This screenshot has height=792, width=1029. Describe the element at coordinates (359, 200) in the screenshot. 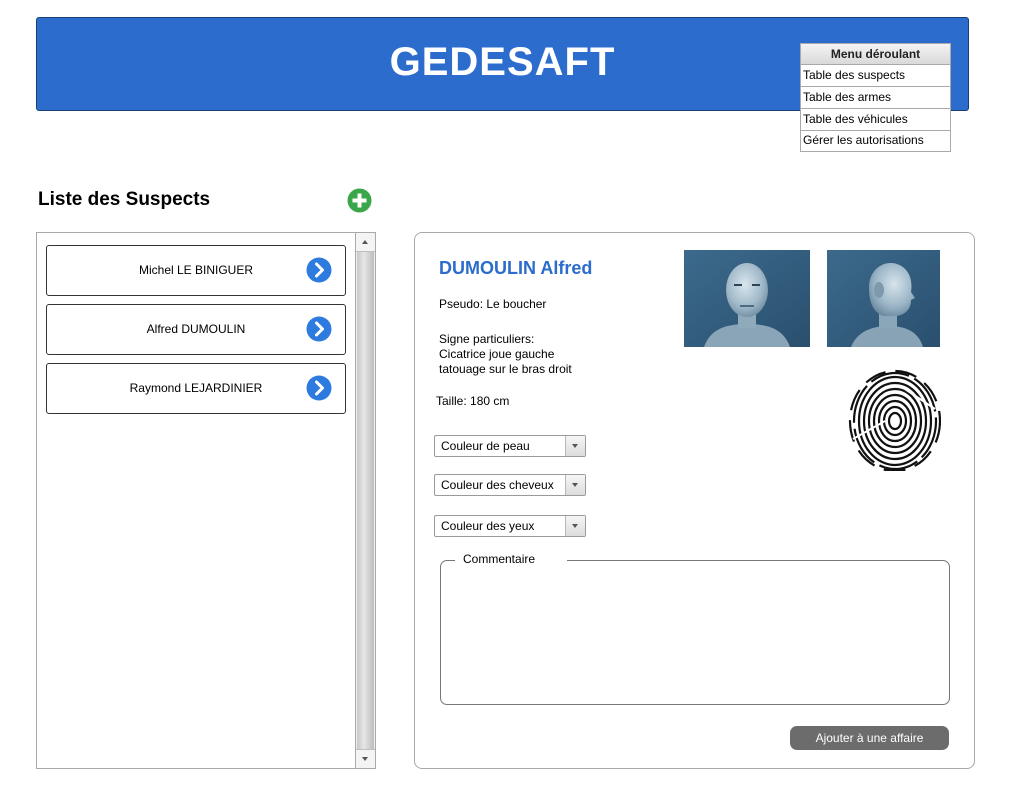

I see `add-suspect-icon` at that location.